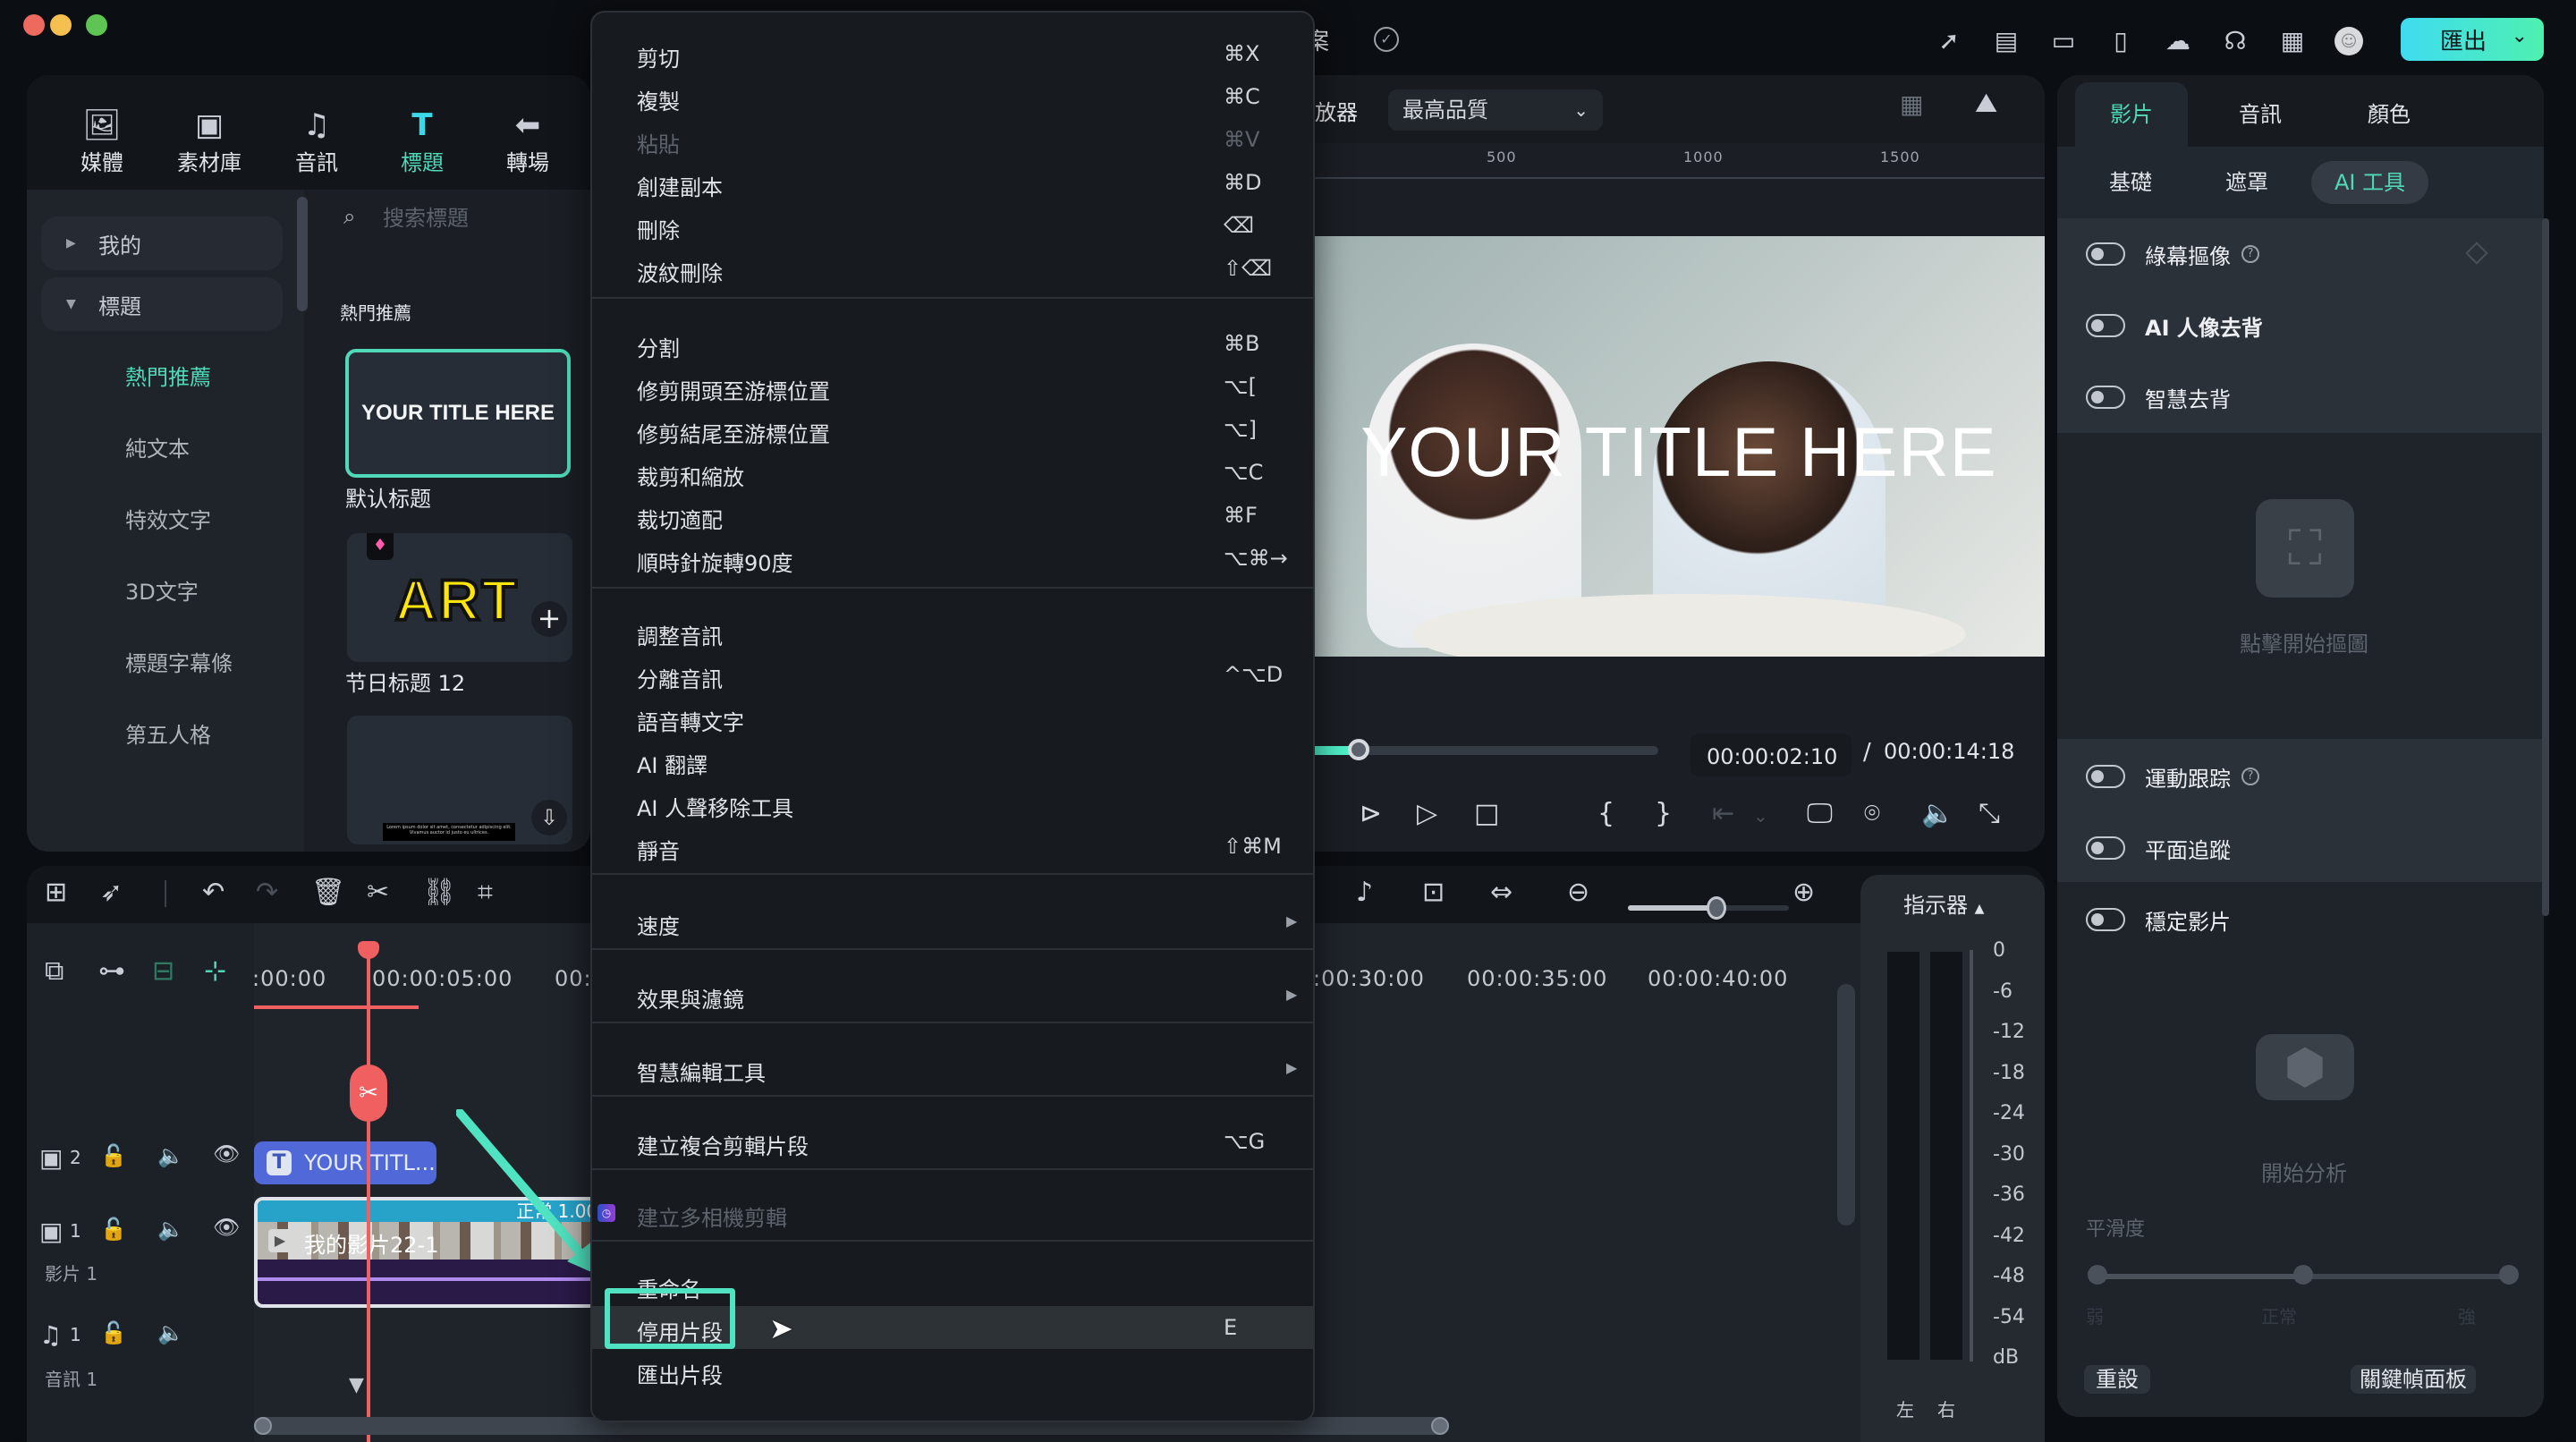 The width and height of the screenshot is (2576, 1442). I want to click on undo-icon: ↶, so click(213, 892).